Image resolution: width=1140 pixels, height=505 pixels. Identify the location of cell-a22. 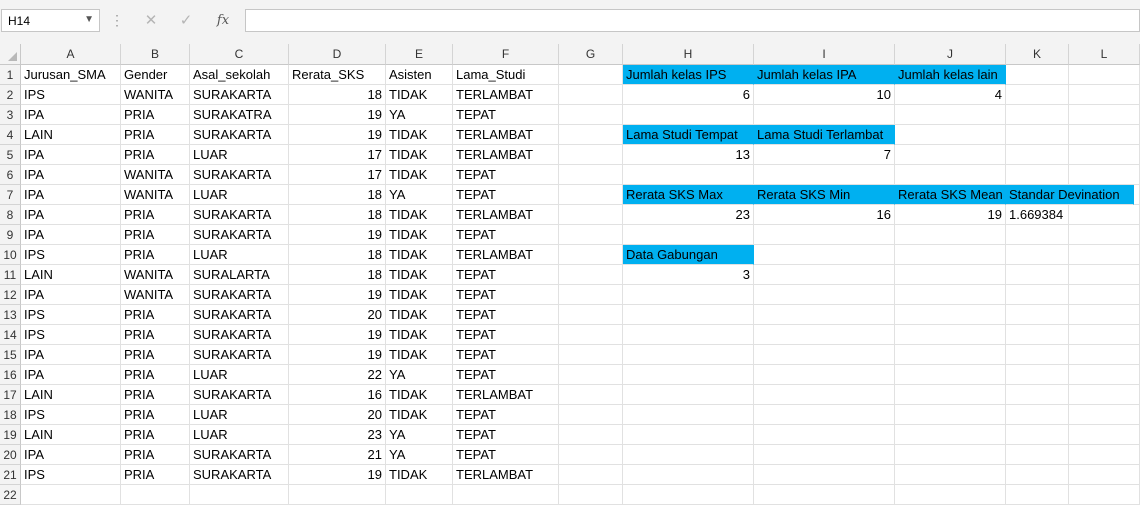
(71, 495).